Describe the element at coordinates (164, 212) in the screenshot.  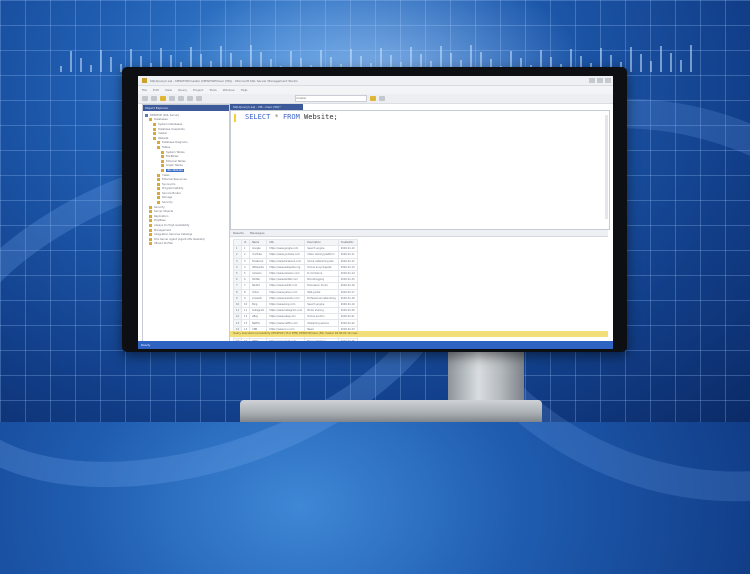
I see `tree-item-label: Server Objects` at that location.